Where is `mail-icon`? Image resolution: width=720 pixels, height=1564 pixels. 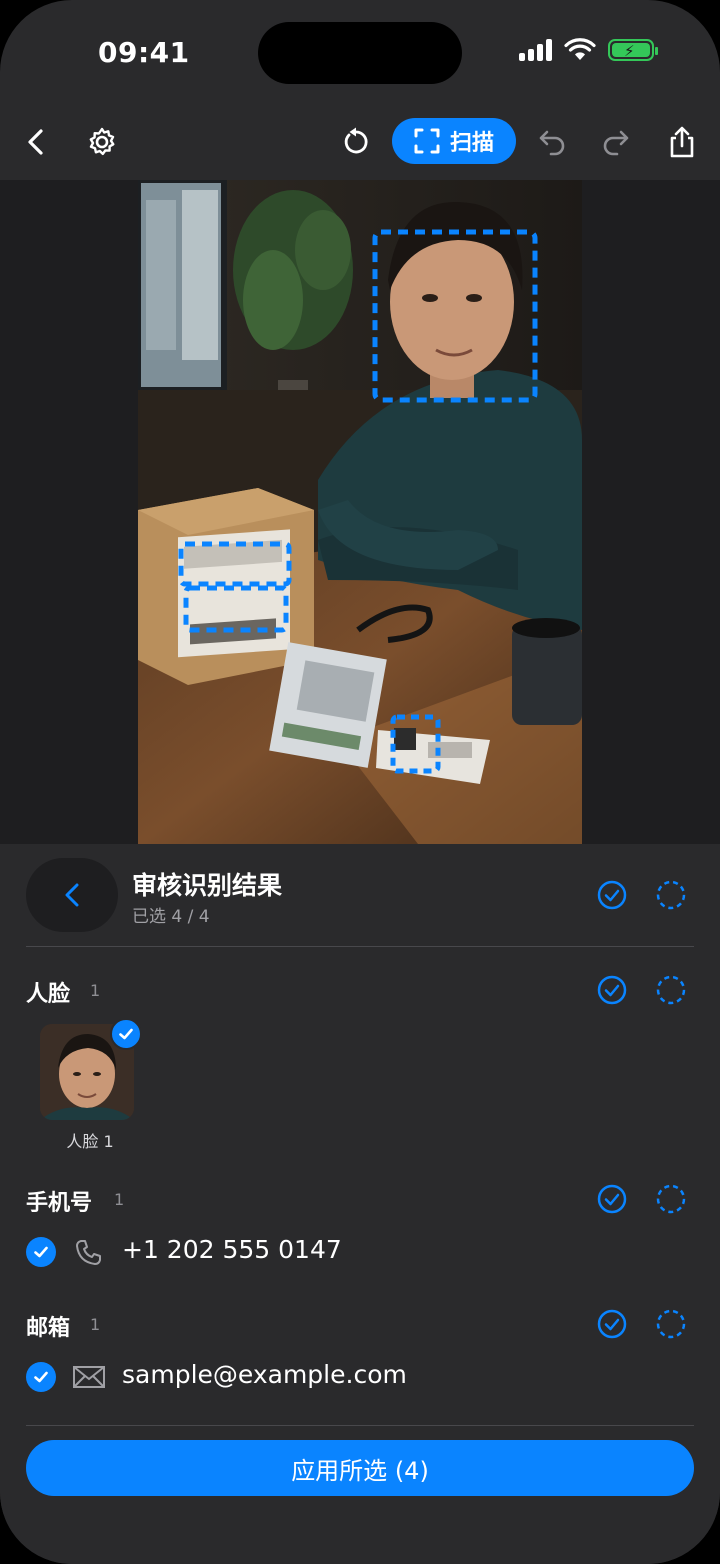 mail-icon is located at coordinates (89, 1377).